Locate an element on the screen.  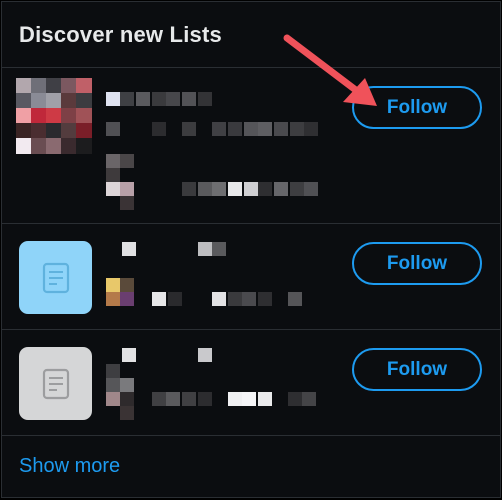
mosaic-image is located at coordinates (54, 116).